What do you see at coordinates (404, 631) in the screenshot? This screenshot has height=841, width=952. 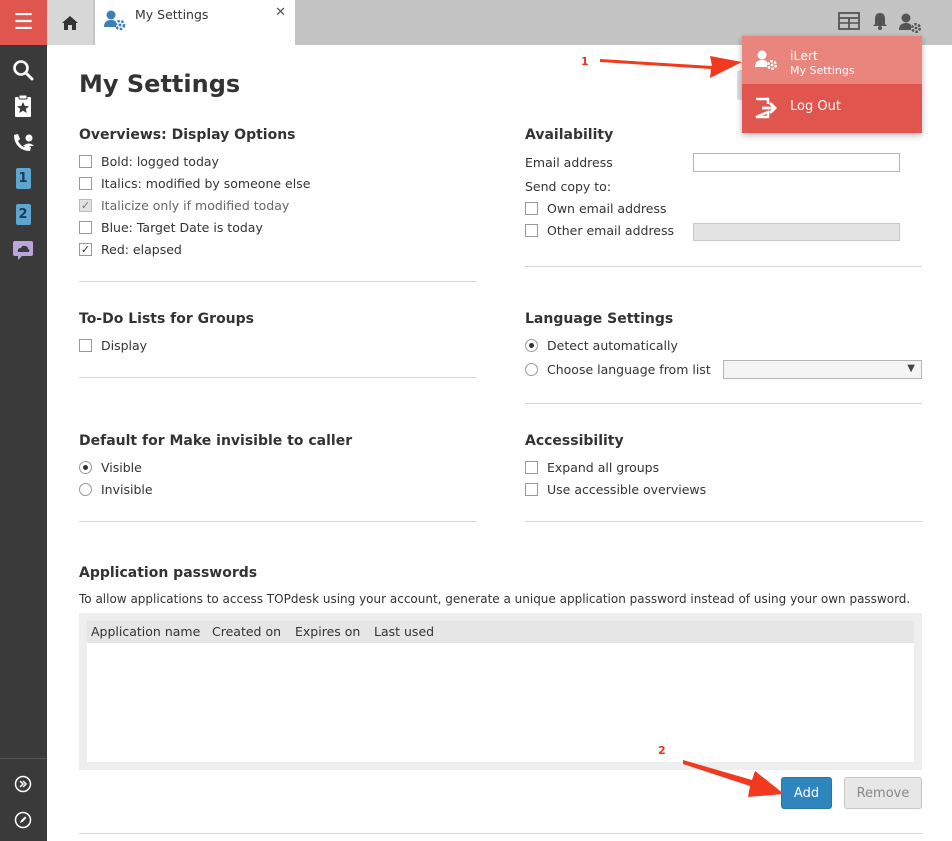 I see `column-header: Last used` at bounding box center [404, 631].